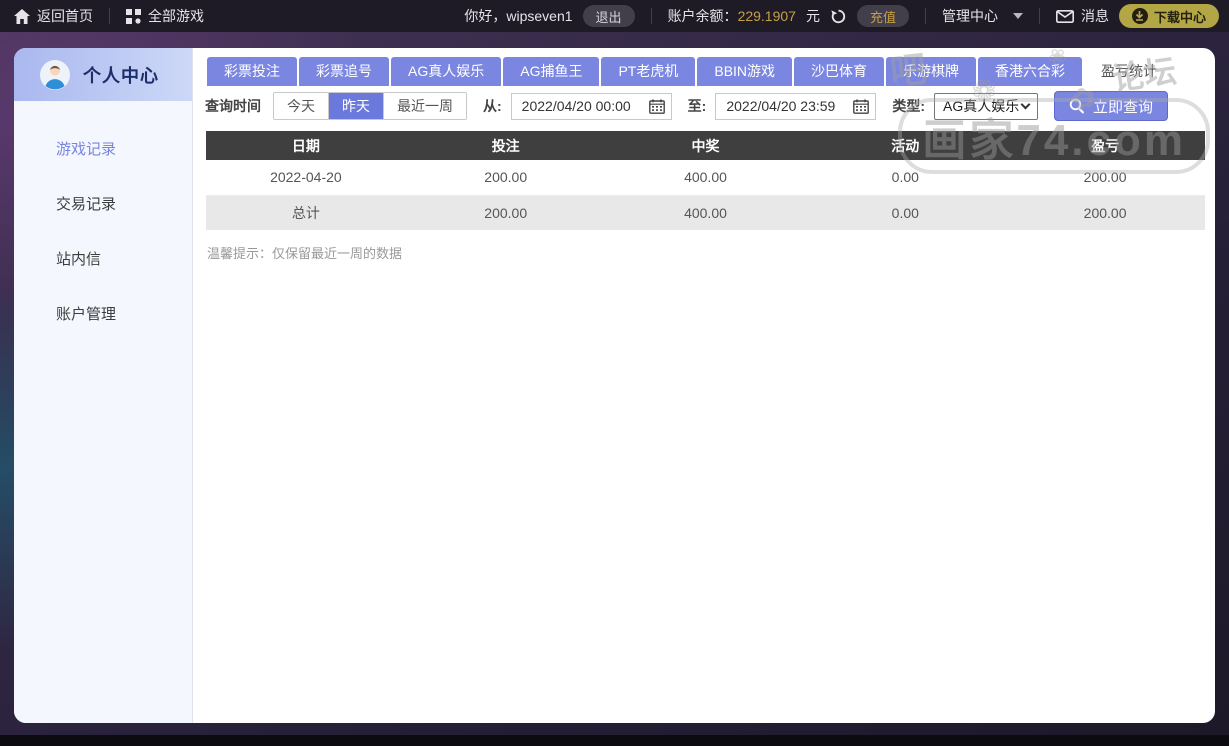 The height and width of the screenshot is (746, 1229). Describe the element at coordinates (1105, 177) in the screenshot. I see `cell-profit-loss: 200.00` at that location.